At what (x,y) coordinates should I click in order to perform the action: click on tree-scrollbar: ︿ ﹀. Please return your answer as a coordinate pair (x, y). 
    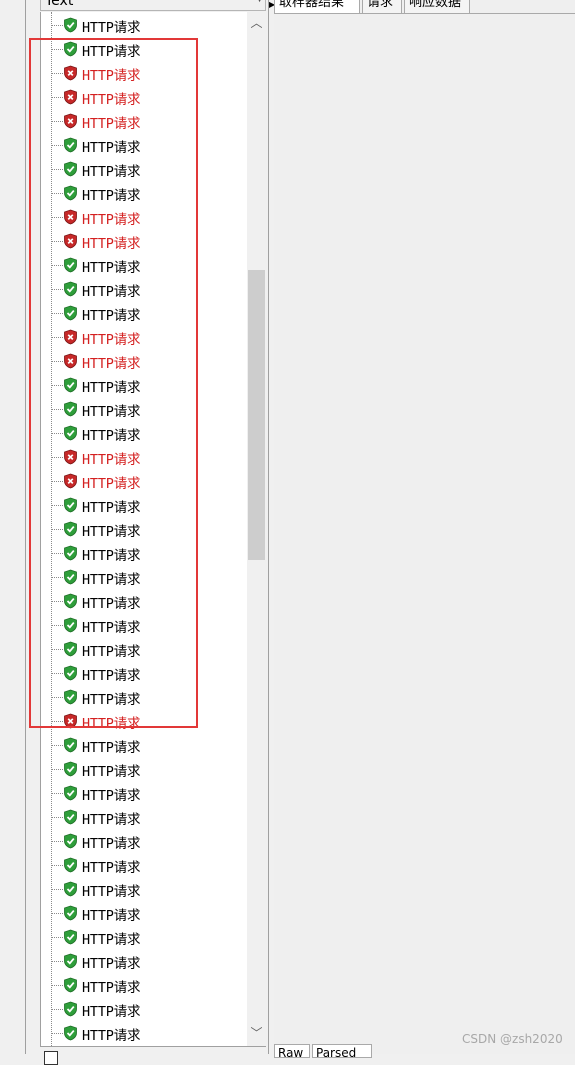
    Looking at the image, I should click on (256, 529).